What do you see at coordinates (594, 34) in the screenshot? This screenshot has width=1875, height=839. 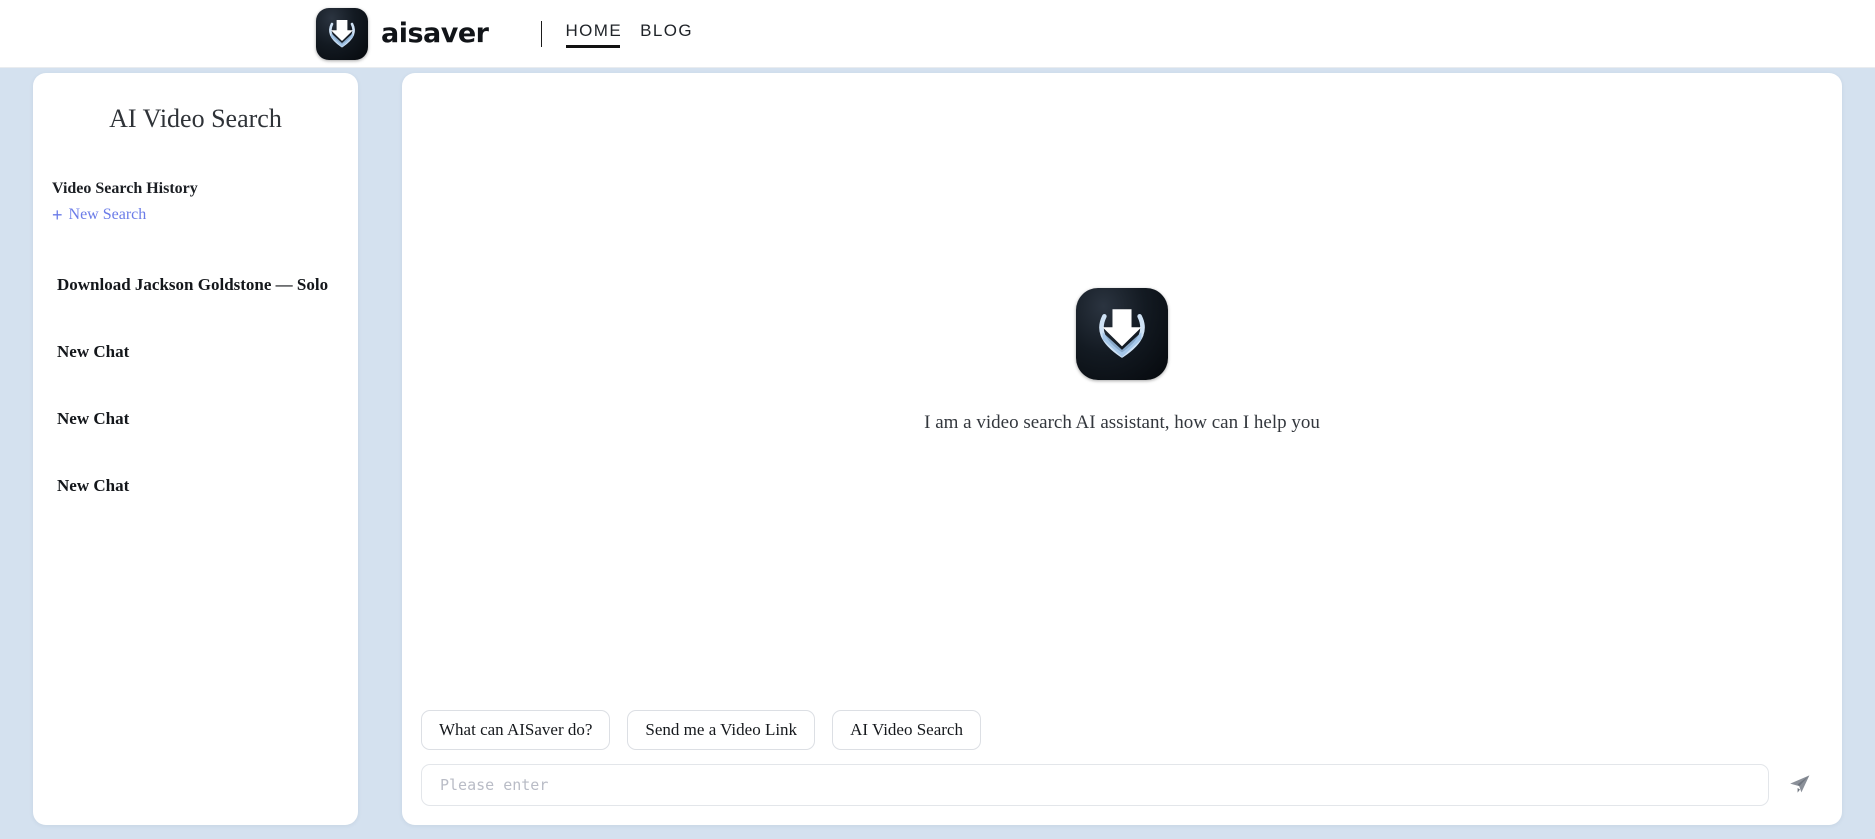 I see `nav-link-home: HOME` at bounding box center [594, 34].